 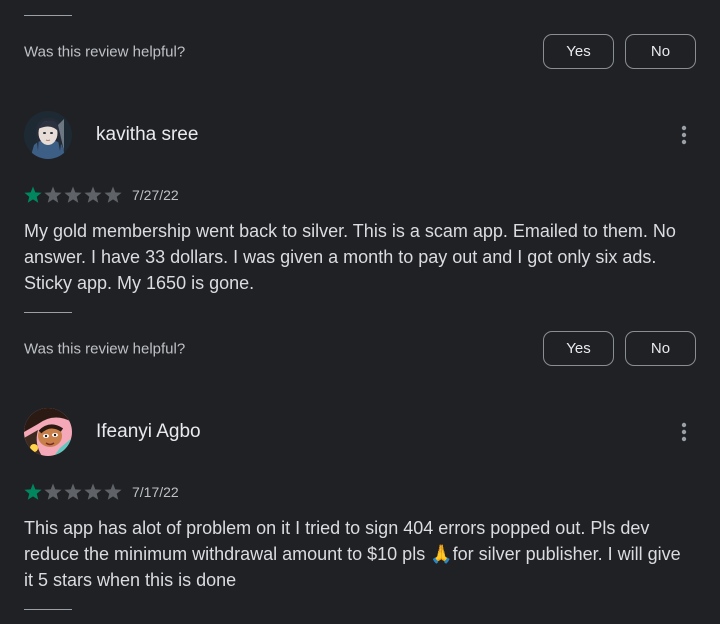 What do you see at coordinates (155, 492) in the screenshot?
I see `review-date: 7/17/22` at bounding box center [155, 492].